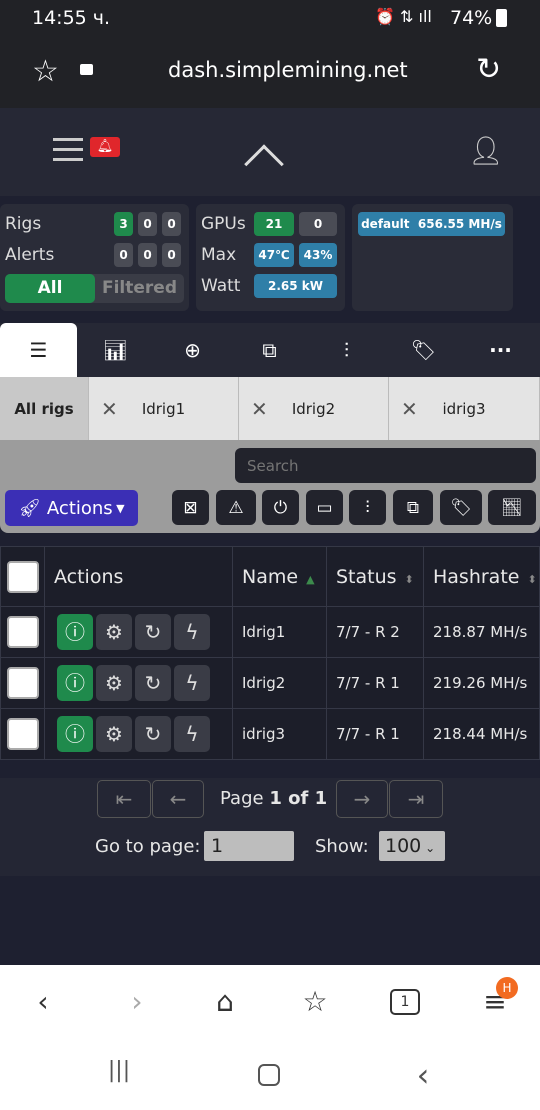  What do you see at coordinates (139, 288) in the screenshot?
I see `filter-filtered-button: Filtered` at bounding box center [139, 288].